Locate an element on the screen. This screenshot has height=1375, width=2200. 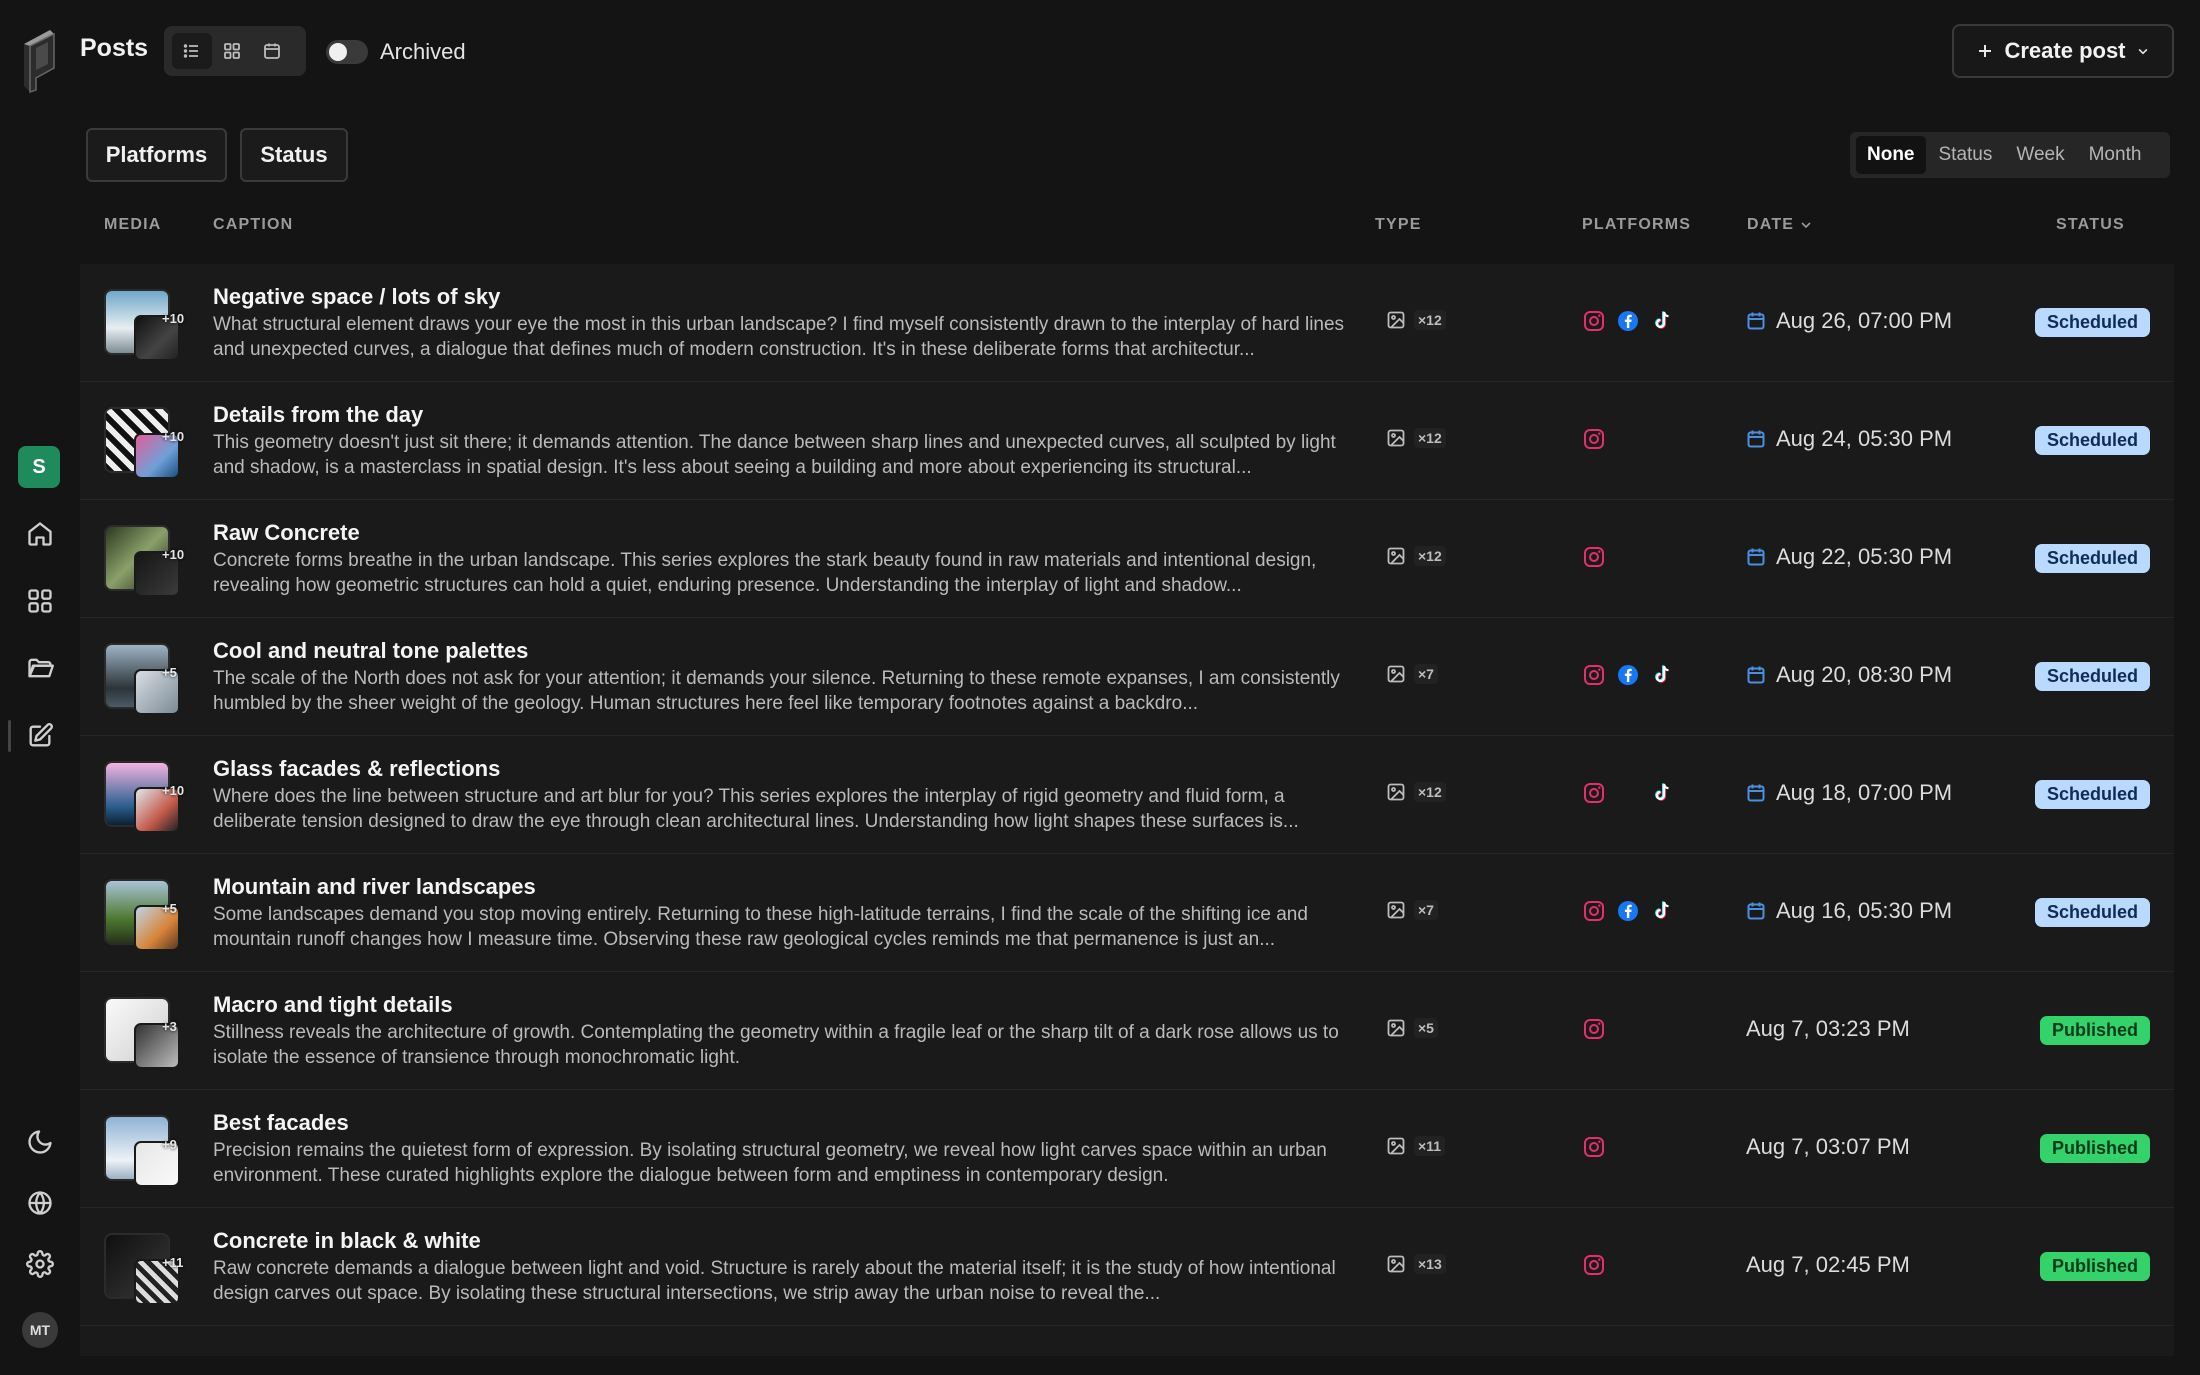
column-header-type: TYPE is located at coordinates (1398, 224).